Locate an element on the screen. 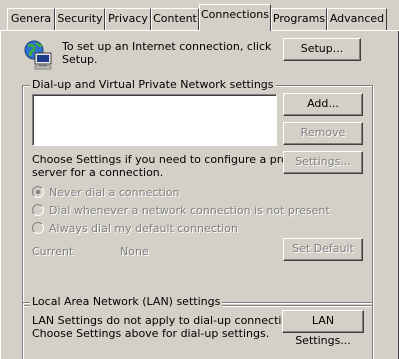  internet-connection-icon is located at coordinates (39, 55).